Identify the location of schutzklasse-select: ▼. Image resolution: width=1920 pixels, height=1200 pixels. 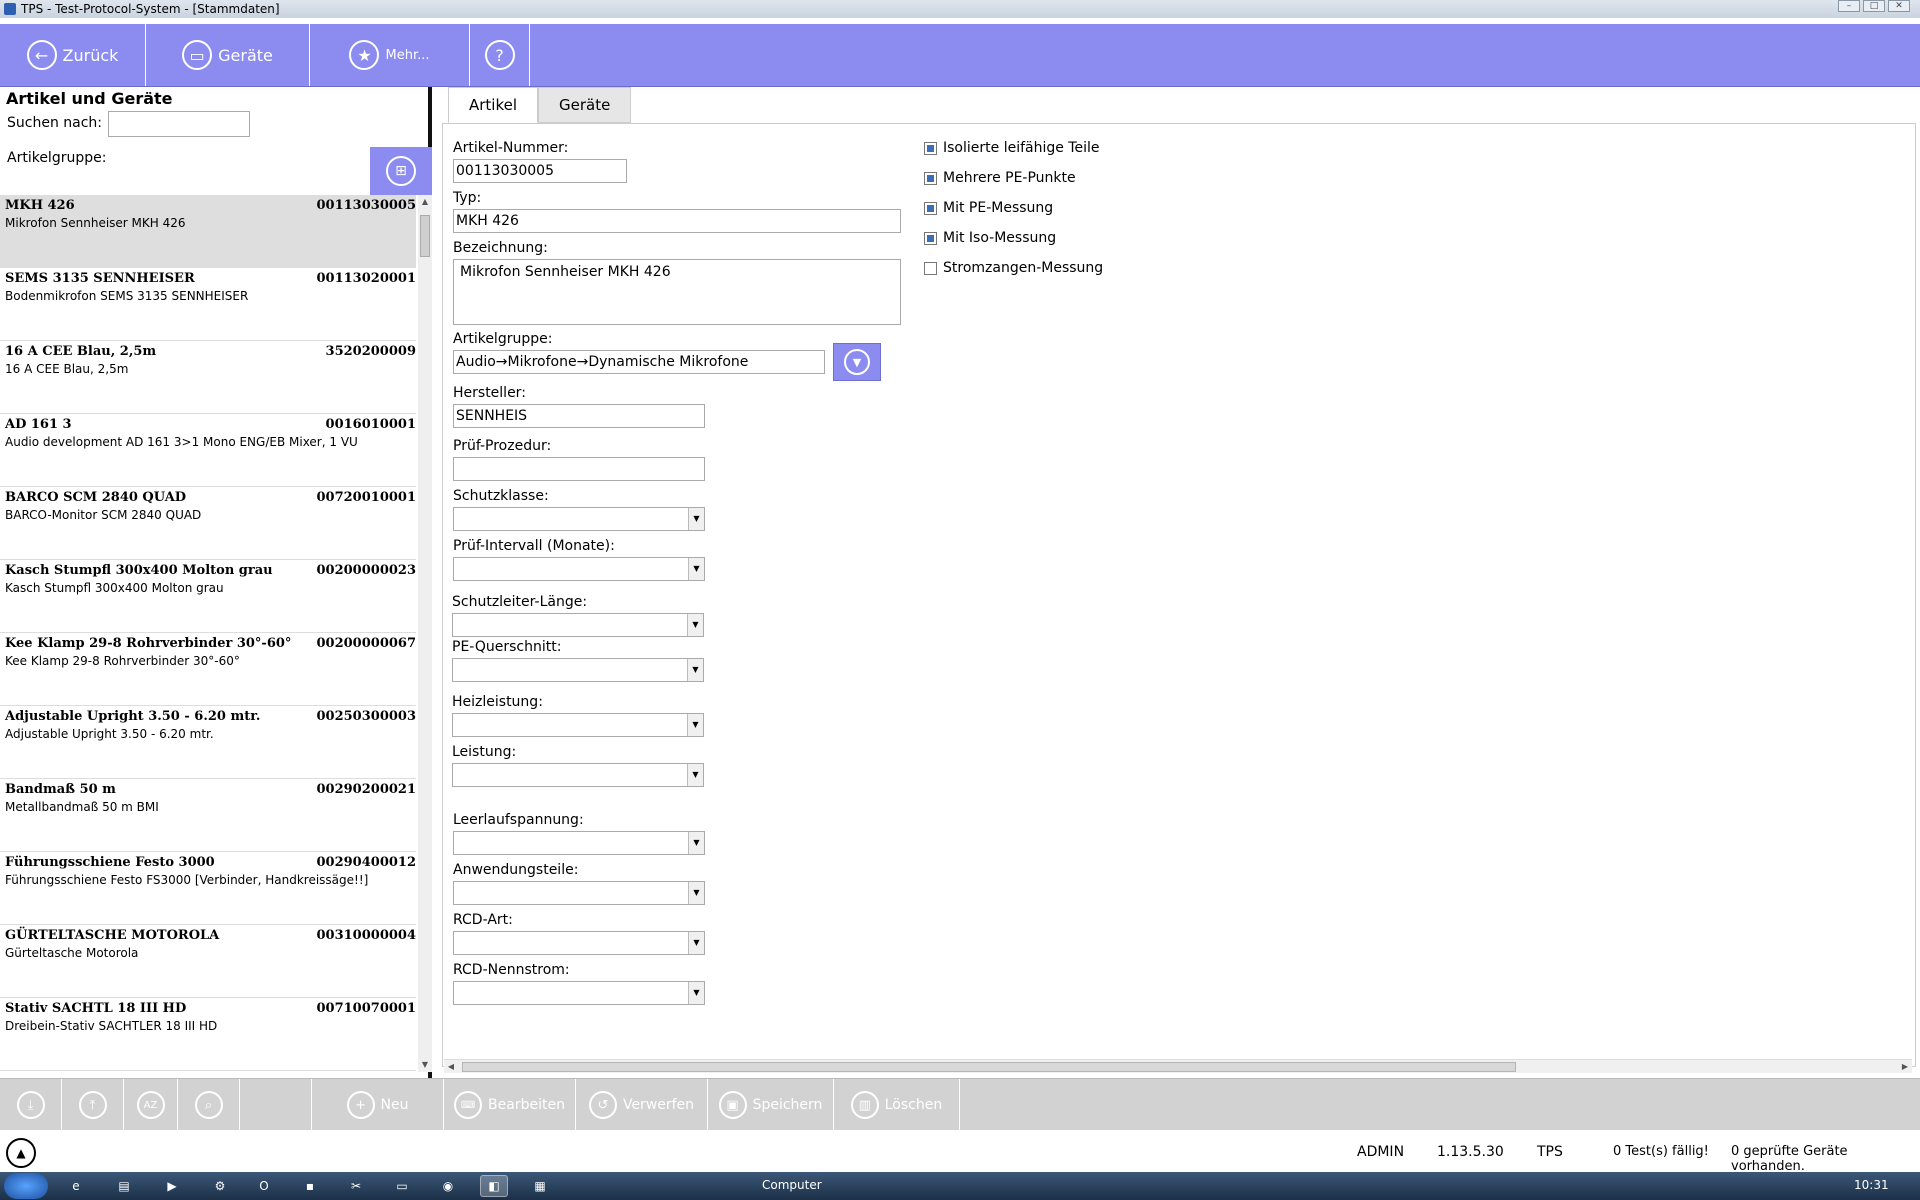
(579, 519).